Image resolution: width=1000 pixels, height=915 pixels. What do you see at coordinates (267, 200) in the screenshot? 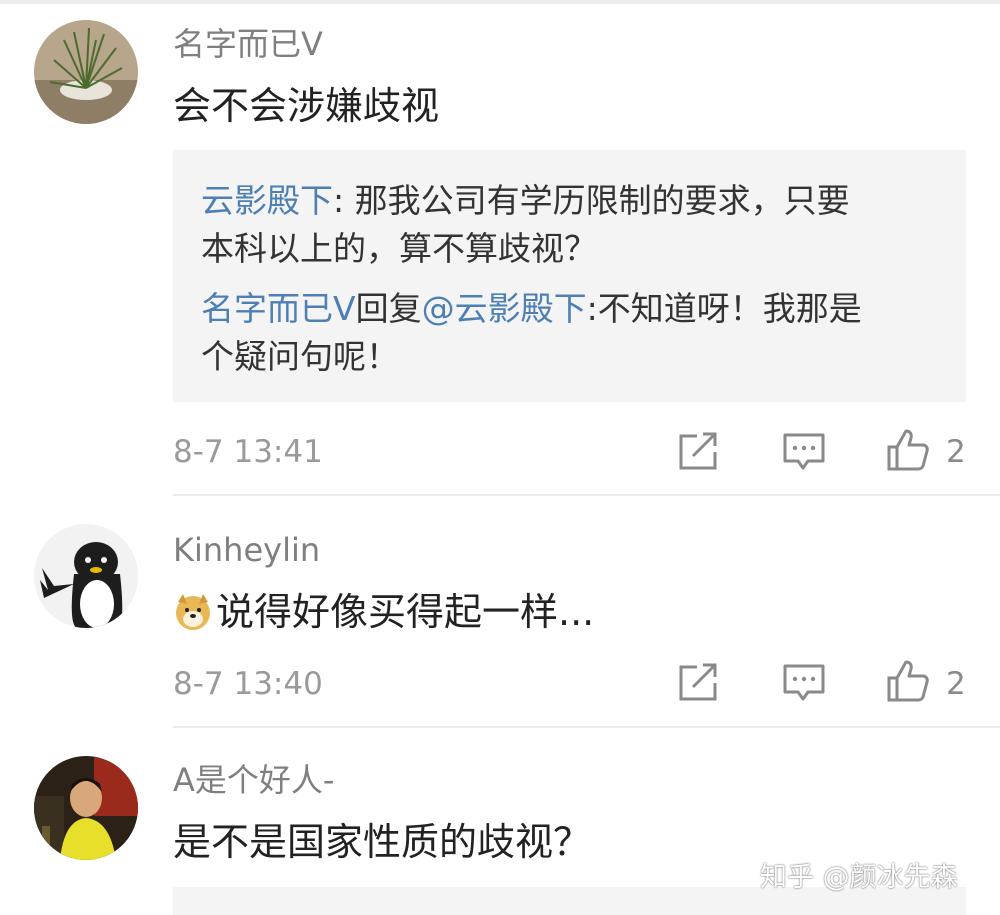
I see `quote-username: 云影殿下` at bounding box center [267, 200].